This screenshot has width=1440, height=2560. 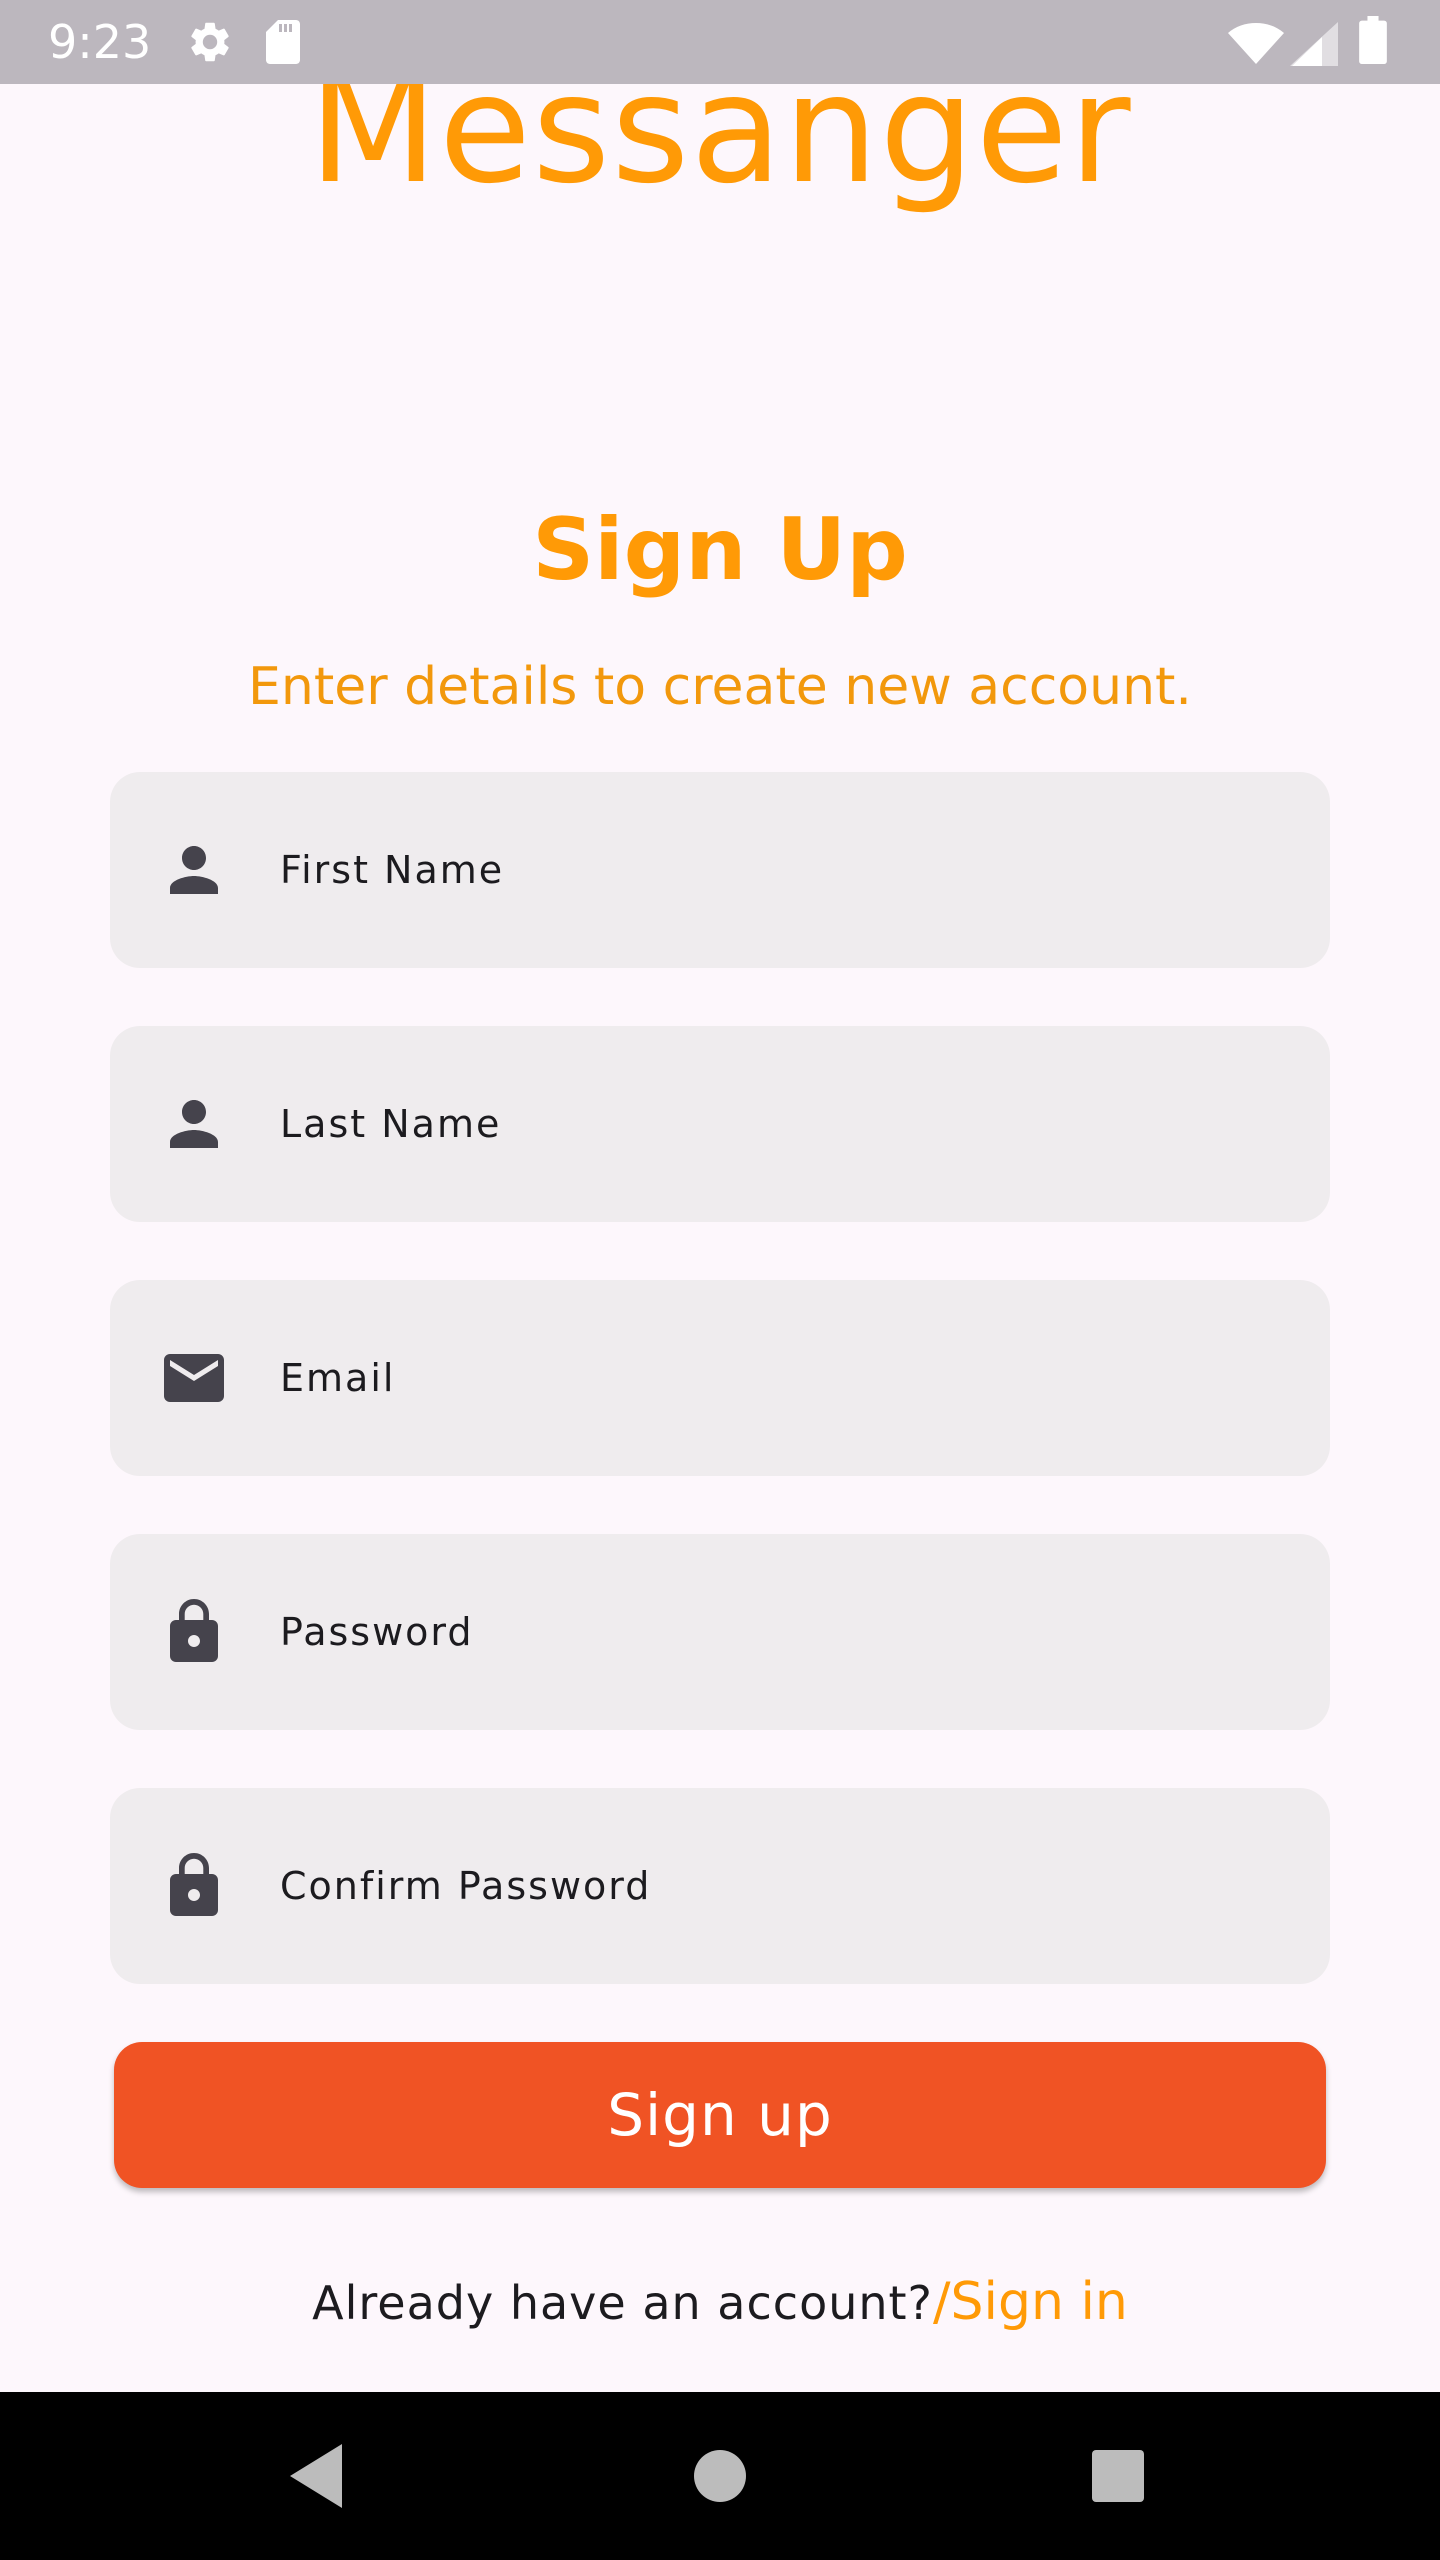 What do you see at coordinates (780, 1378) in the screenshot?
I see `email-input` at bounding box center [780, 1378].